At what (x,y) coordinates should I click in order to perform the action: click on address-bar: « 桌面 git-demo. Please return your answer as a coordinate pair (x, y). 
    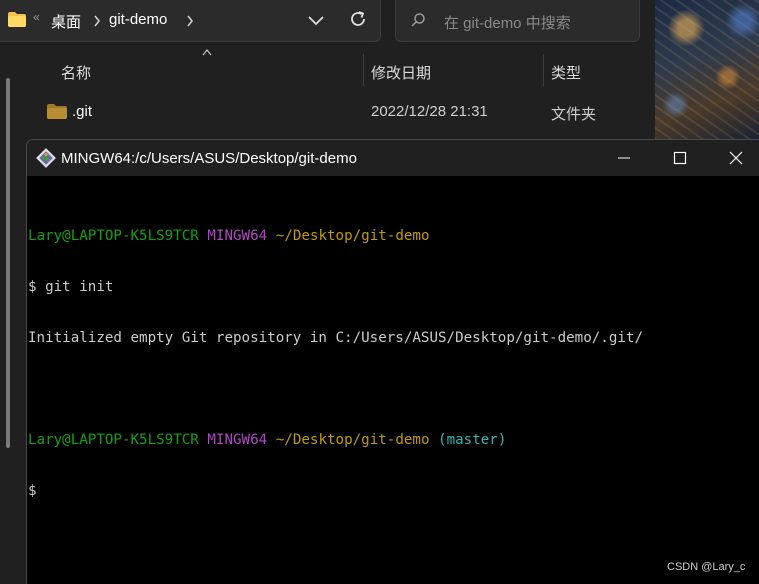
    Looking at the image, I should click on (190, 21).